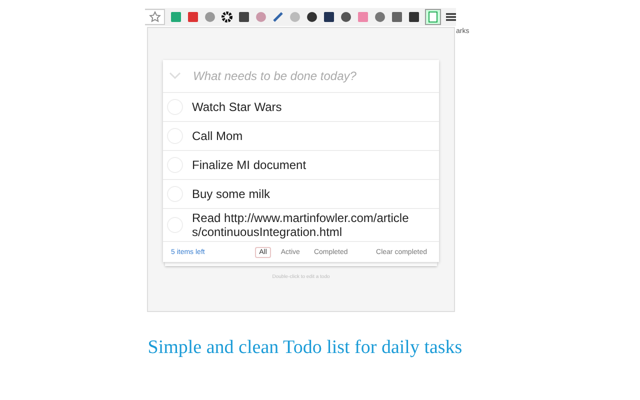  What do you see at coordinates (301, 165) in the screenshot?
I see `todo-text: Finalize MI document` at bounding box center [301, 165].